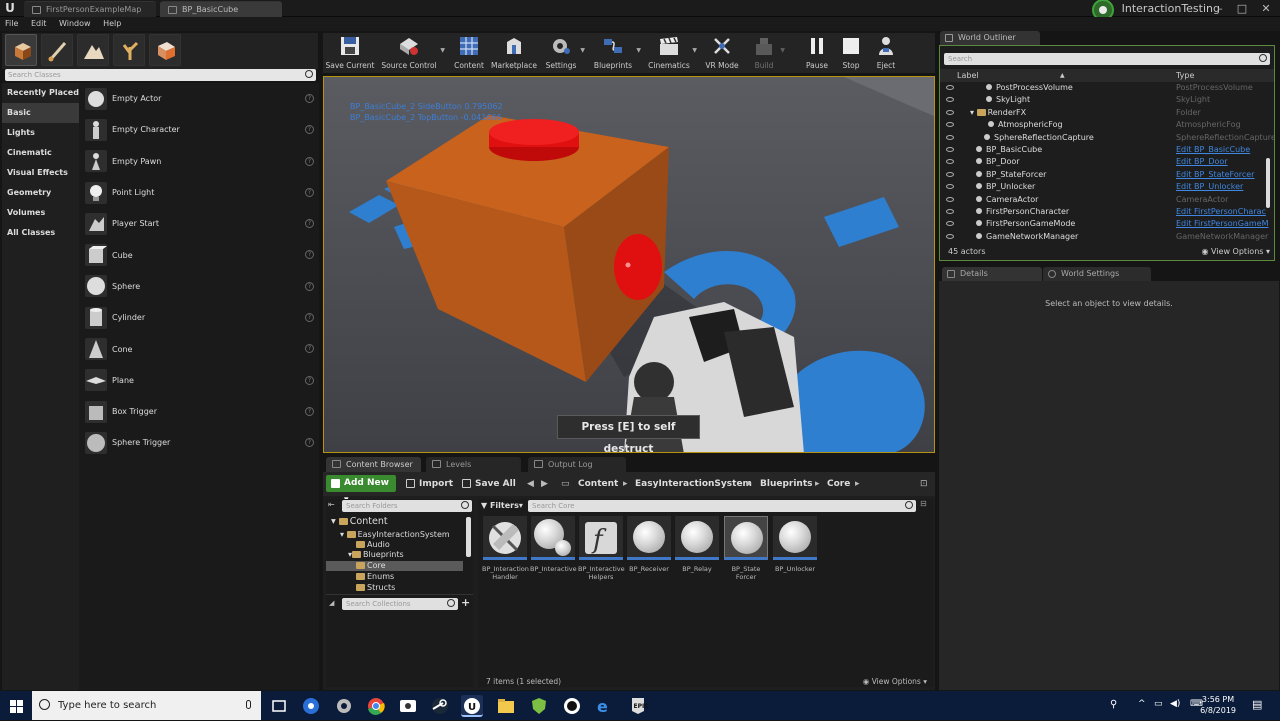 This screenshot has width=1280, height=721. I want to click on content-button: Content, so click(469, 53).